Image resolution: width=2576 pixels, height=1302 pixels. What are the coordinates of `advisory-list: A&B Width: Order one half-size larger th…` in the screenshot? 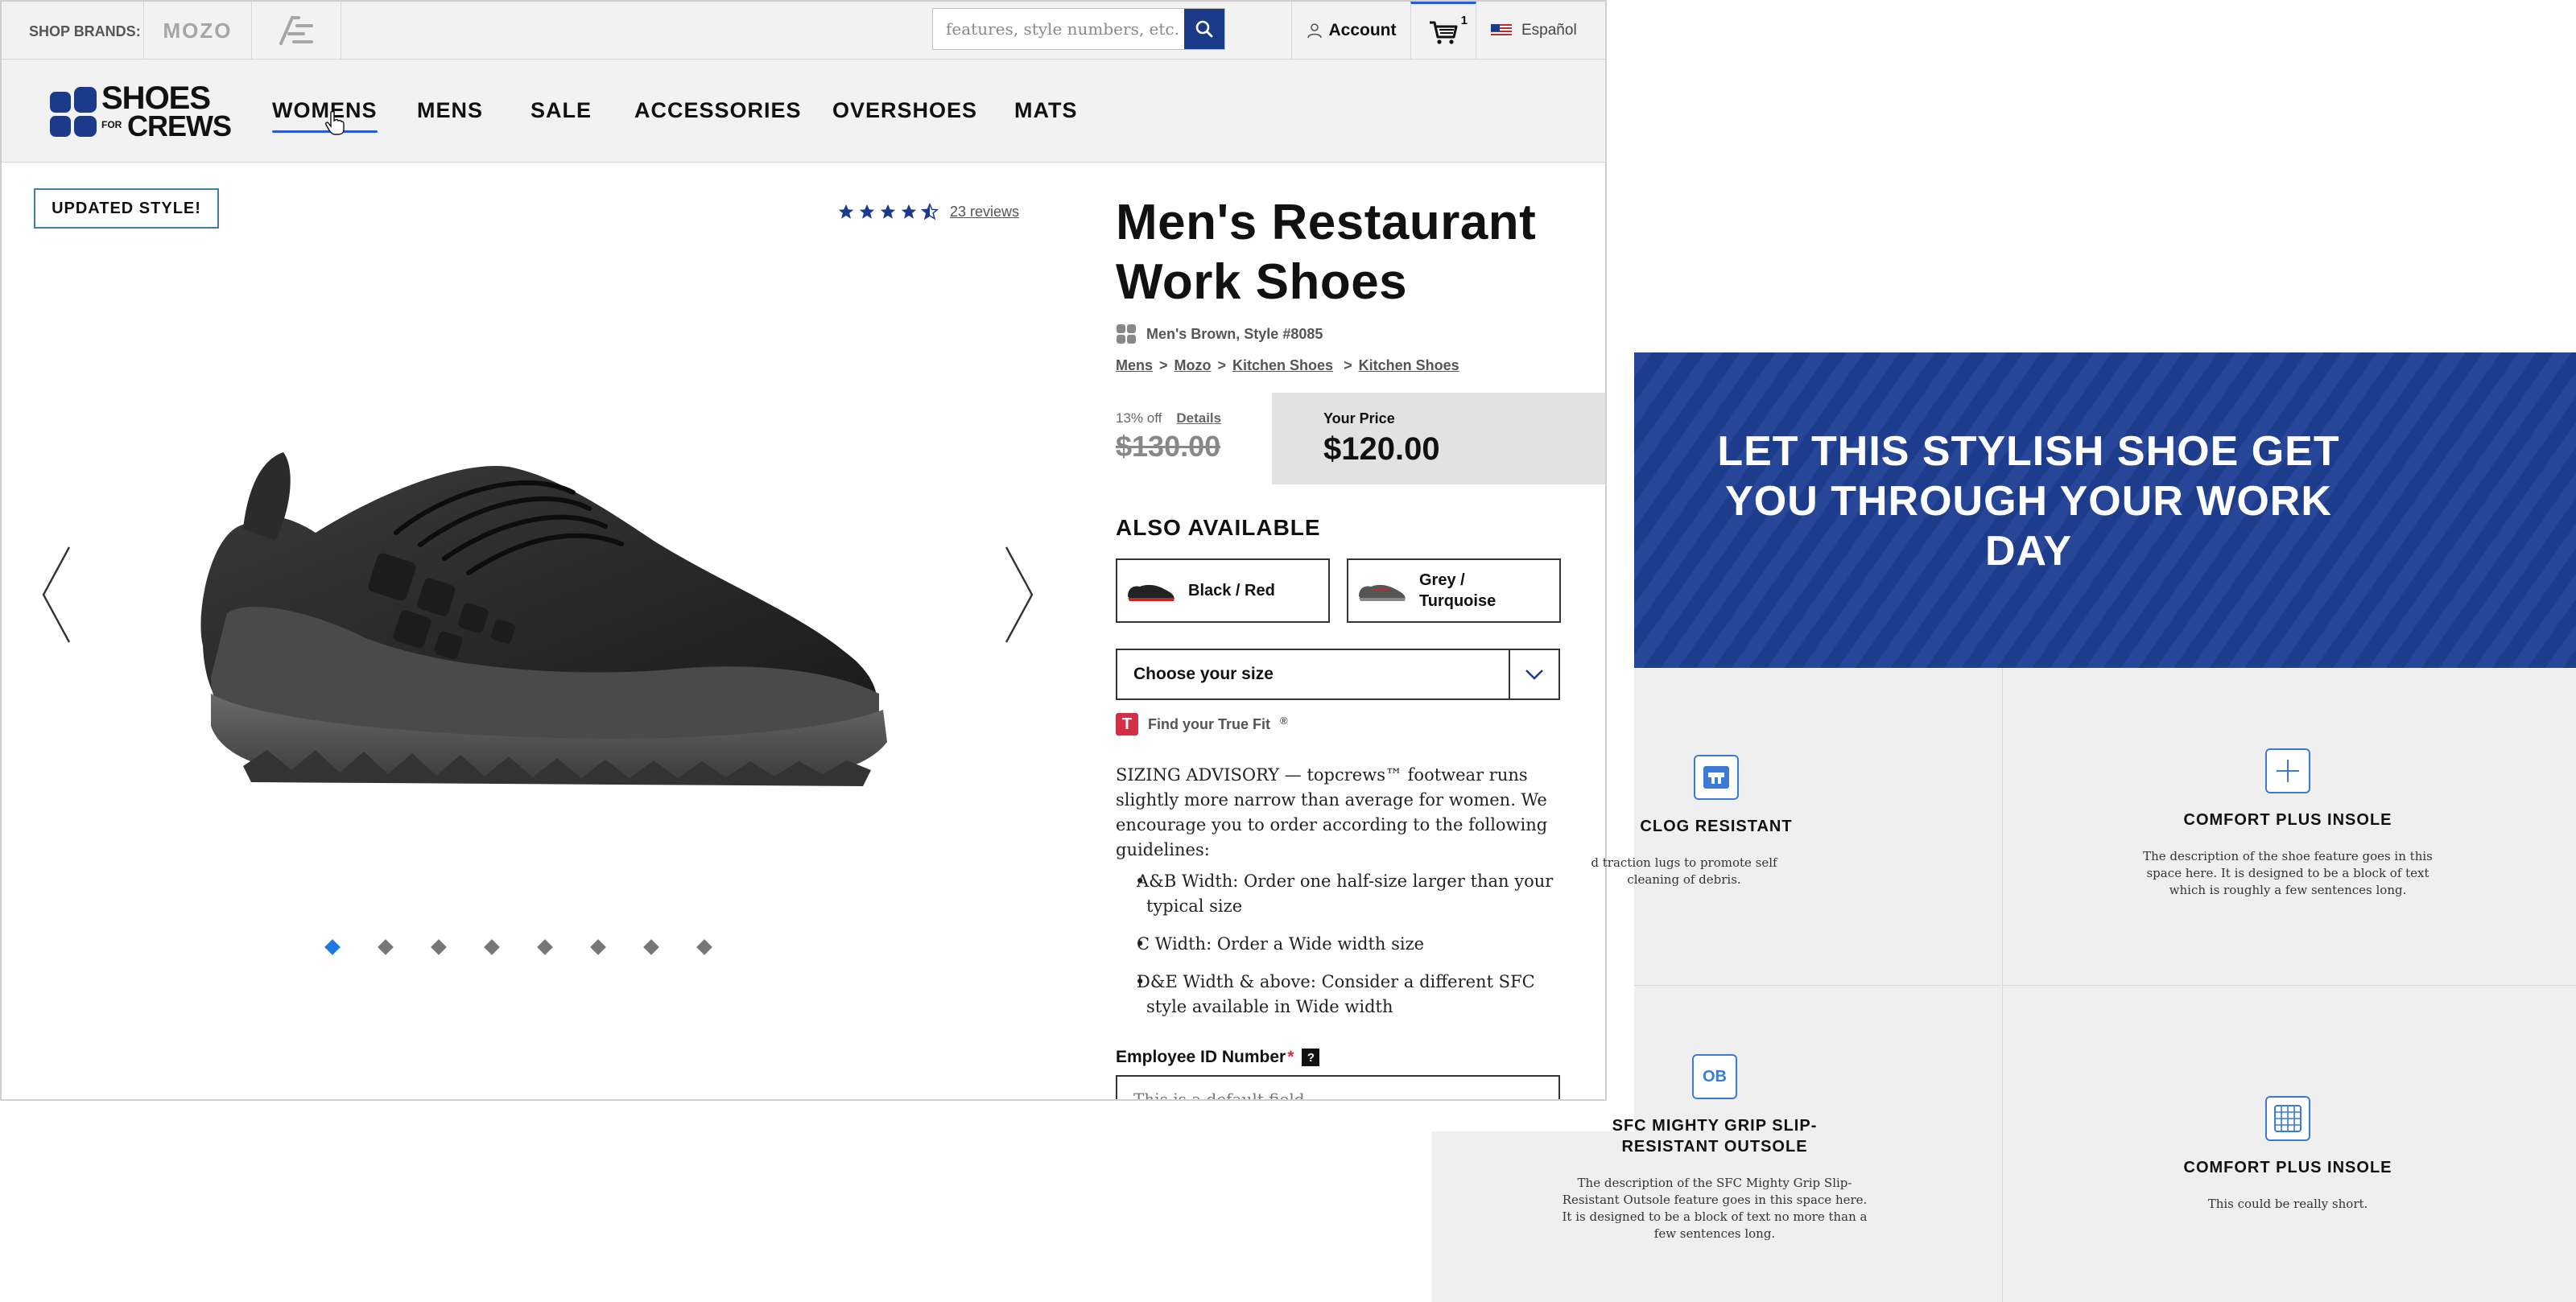 It's located at (1341, 944).